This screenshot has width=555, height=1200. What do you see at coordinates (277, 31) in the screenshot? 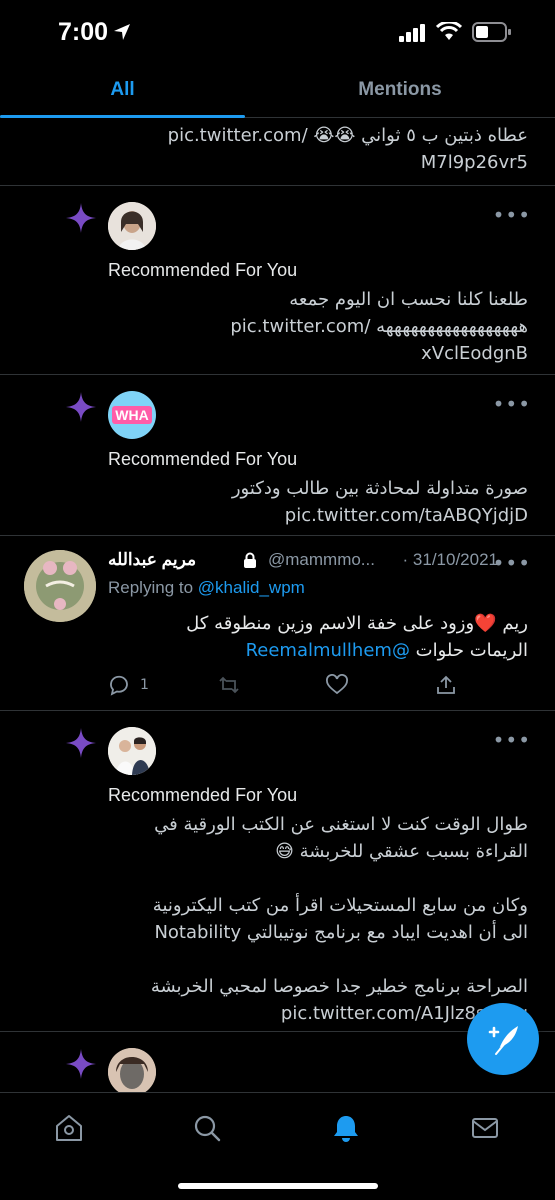
I see `status-bar: 7:00` at bounding box center [277, 31].